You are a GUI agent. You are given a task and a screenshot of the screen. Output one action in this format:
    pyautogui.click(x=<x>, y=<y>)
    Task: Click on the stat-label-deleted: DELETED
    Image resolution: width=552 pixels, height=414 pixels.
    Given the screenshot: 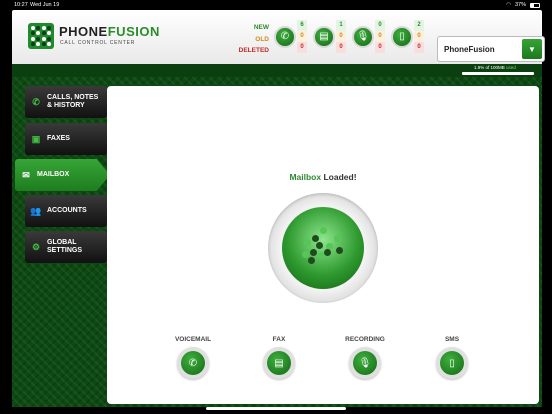 What is the action you would take?
    pyautogui.click(x=253, y=50)
    